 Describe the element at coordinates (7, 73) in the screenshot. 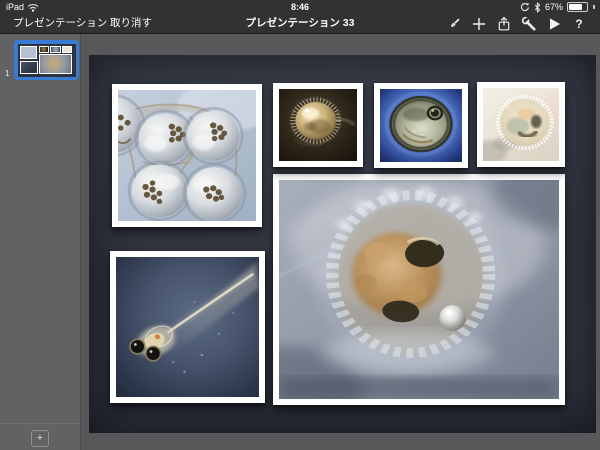

I see `slide-number: 1` at that location.